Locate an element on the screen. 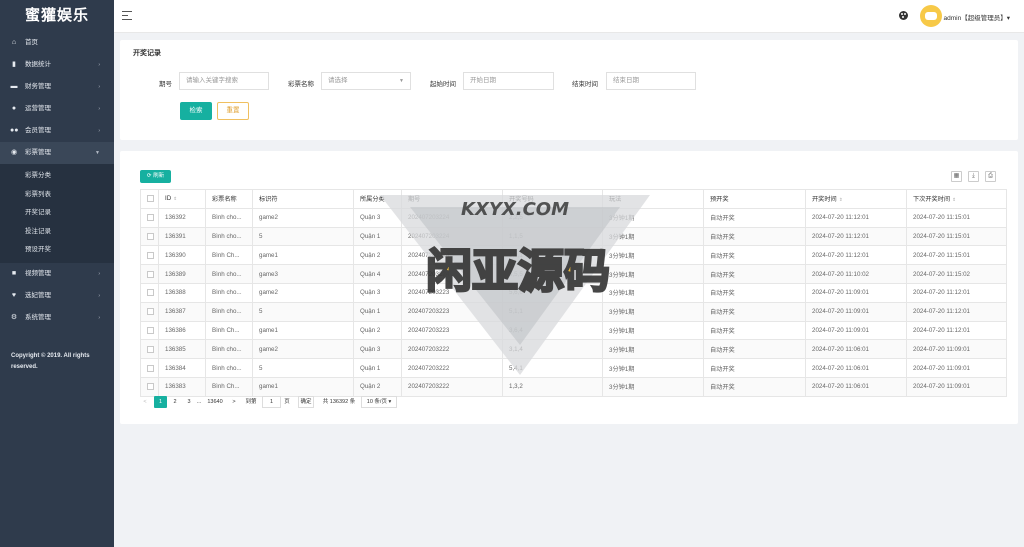 The image size is (1024, 547). per-page-select: 10 条/页 ▾ is located at coordinates (379, 402).